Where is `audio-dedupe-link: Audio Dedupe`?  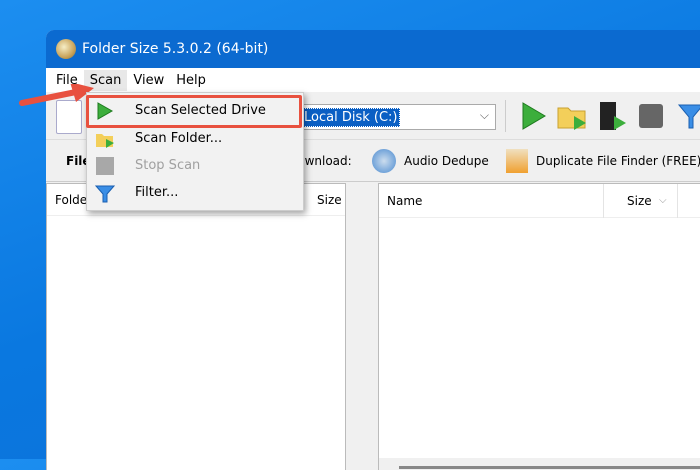
audio-dedupe-link: Audio Dedupe is located at coordinates (446, 161).